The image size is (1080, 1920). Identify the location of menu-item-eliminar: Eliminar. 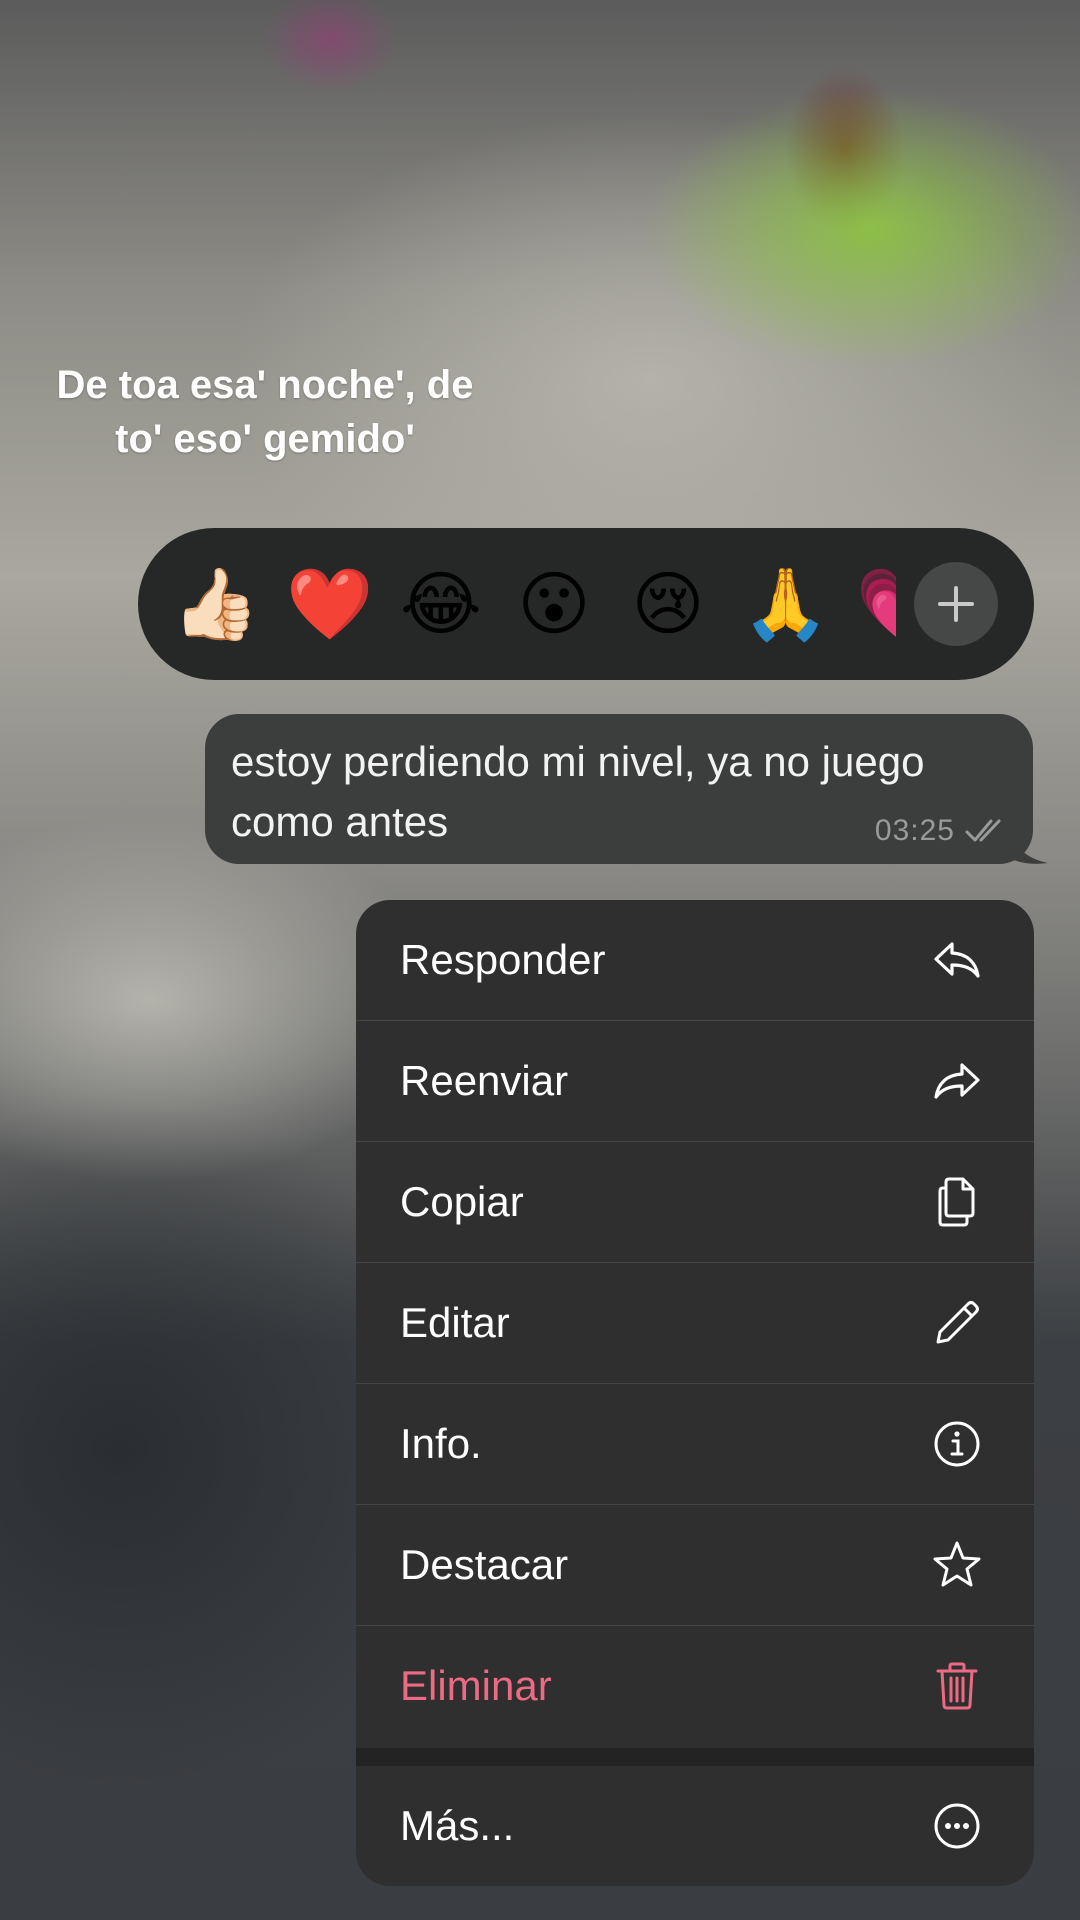
(695, 1686).